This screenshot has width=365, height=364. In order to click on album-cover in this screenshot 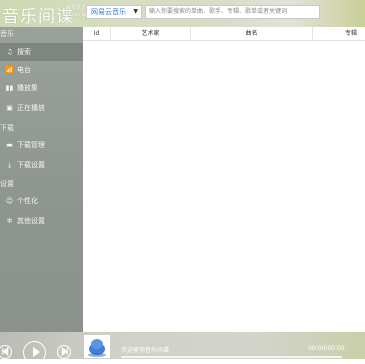, I will do `click(97, 346)`.